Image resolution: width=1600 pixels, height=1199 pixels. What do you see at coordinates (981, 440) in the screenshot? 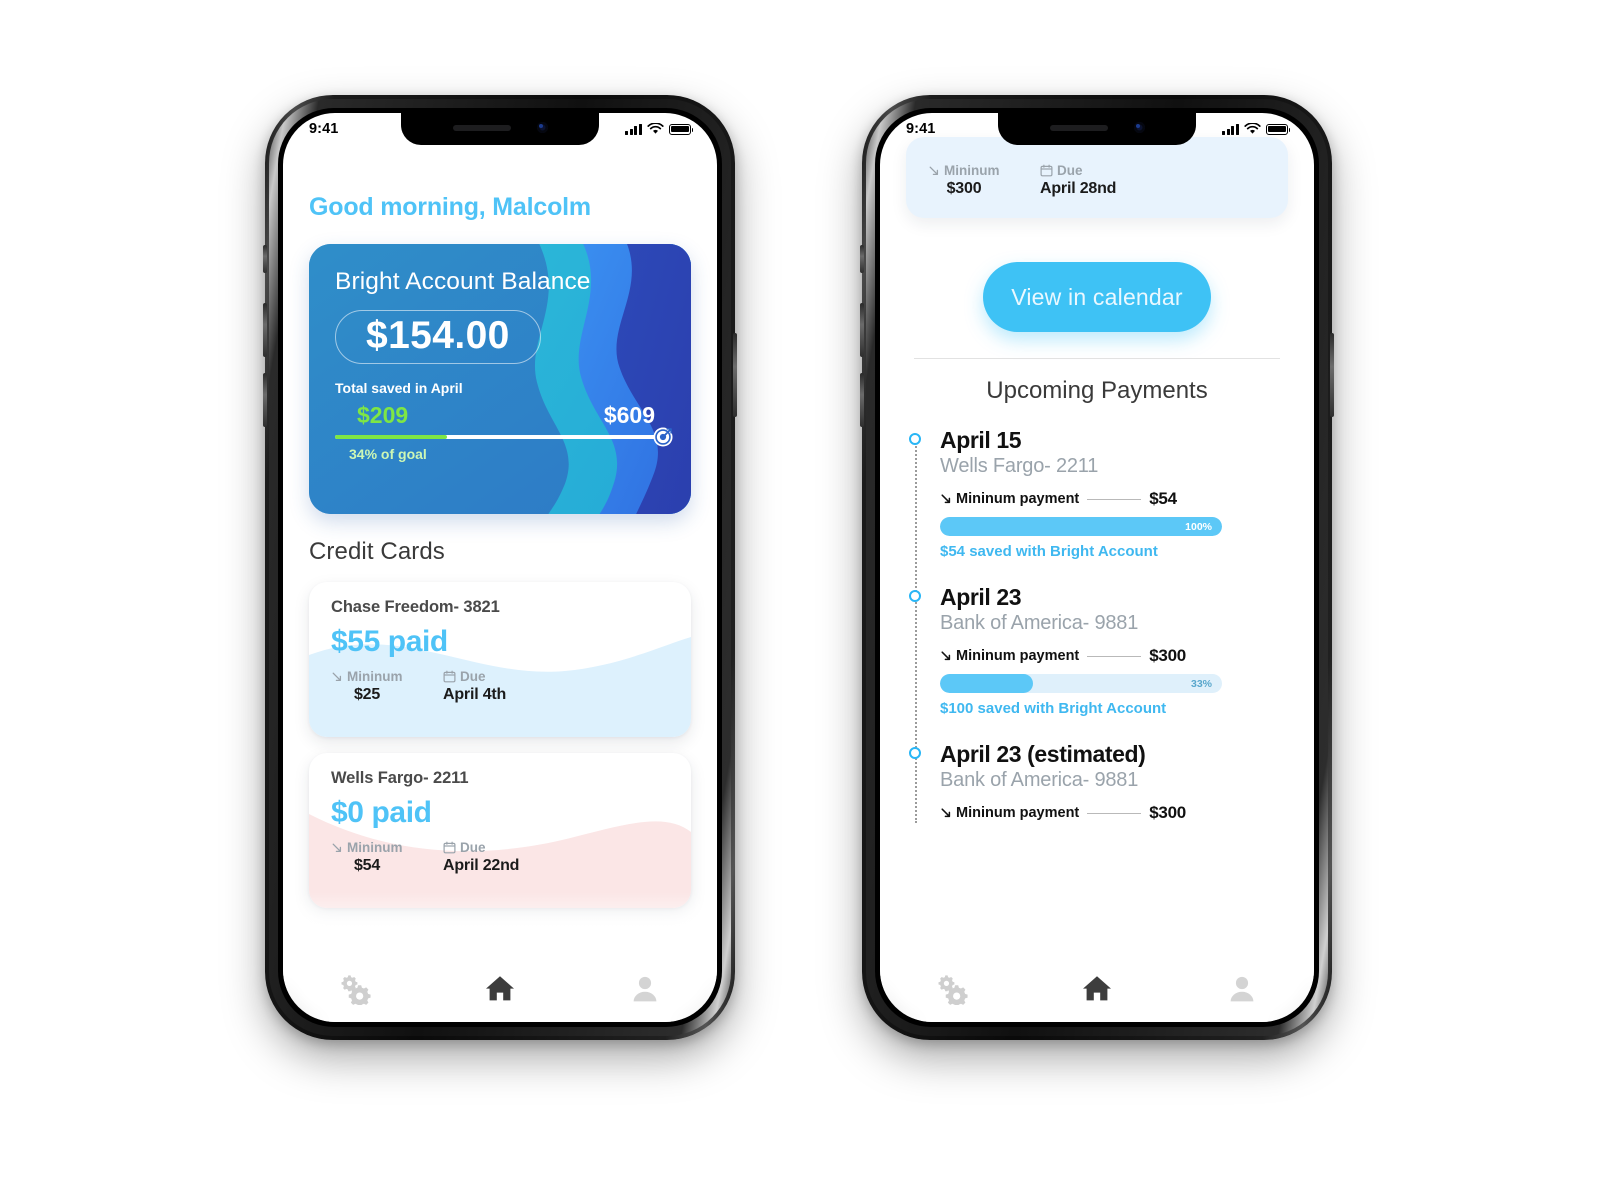
I see `payment-date: April 15` at bounding box center [981, 440].